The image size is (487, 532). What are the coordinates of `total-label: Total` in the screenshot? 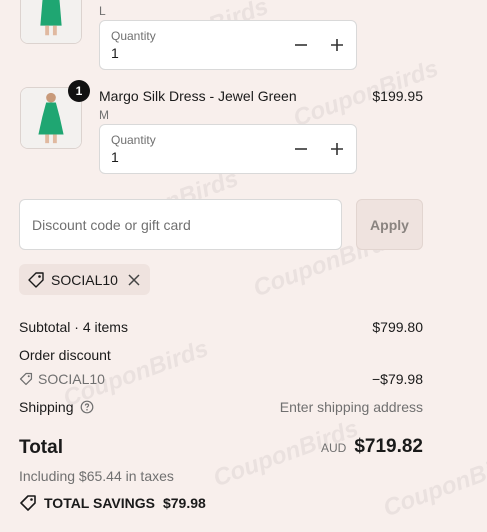 It's located at (41, 447).